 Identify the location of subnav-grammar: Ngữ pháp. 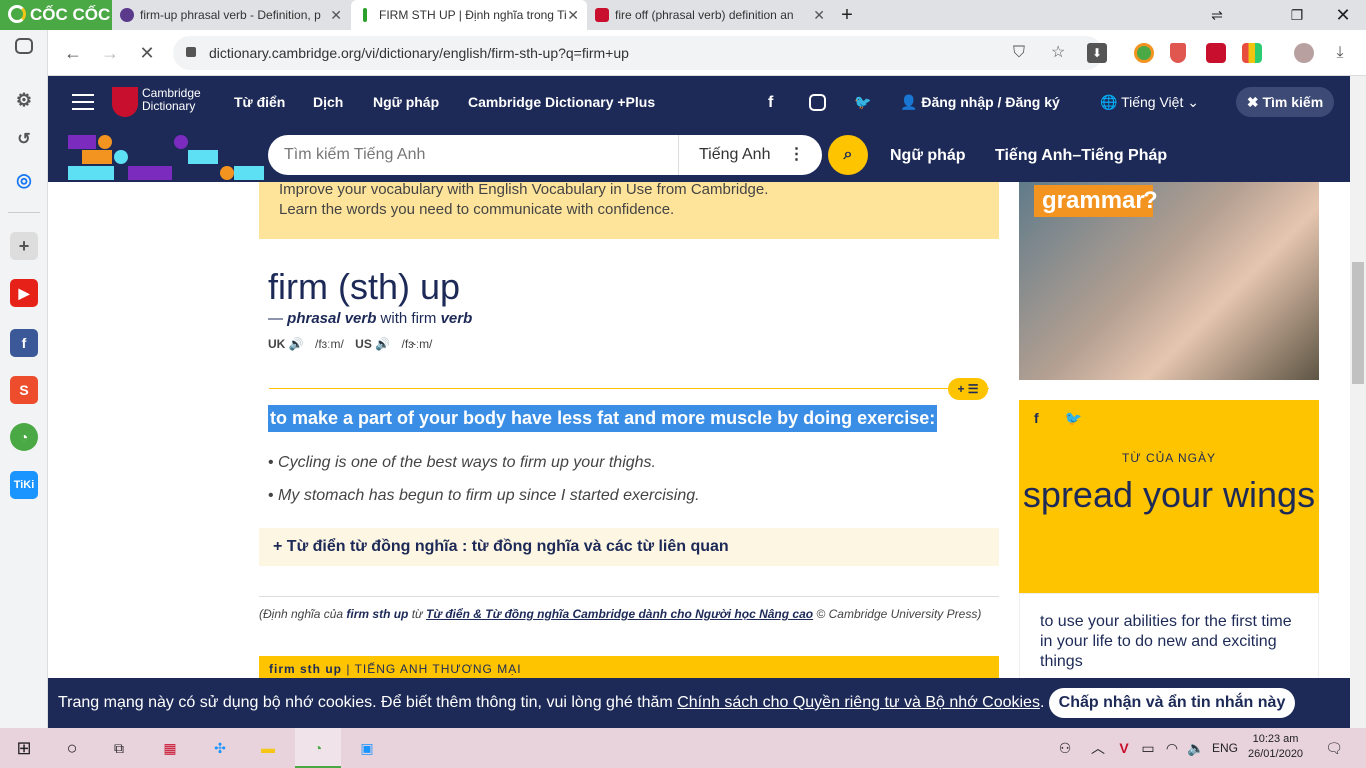
(928, 155).